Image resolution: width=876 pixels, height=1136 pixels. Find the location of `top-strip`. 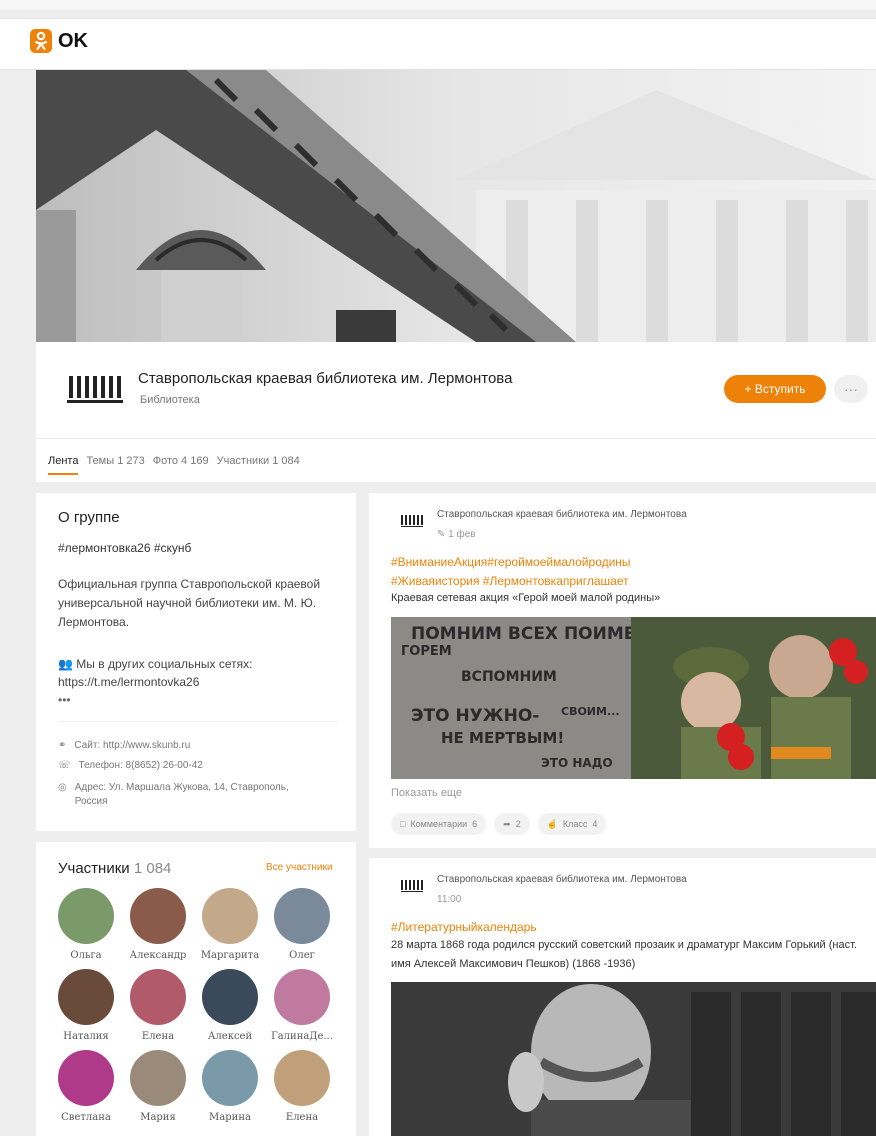

top-strip is located at coordinates (438, 5).